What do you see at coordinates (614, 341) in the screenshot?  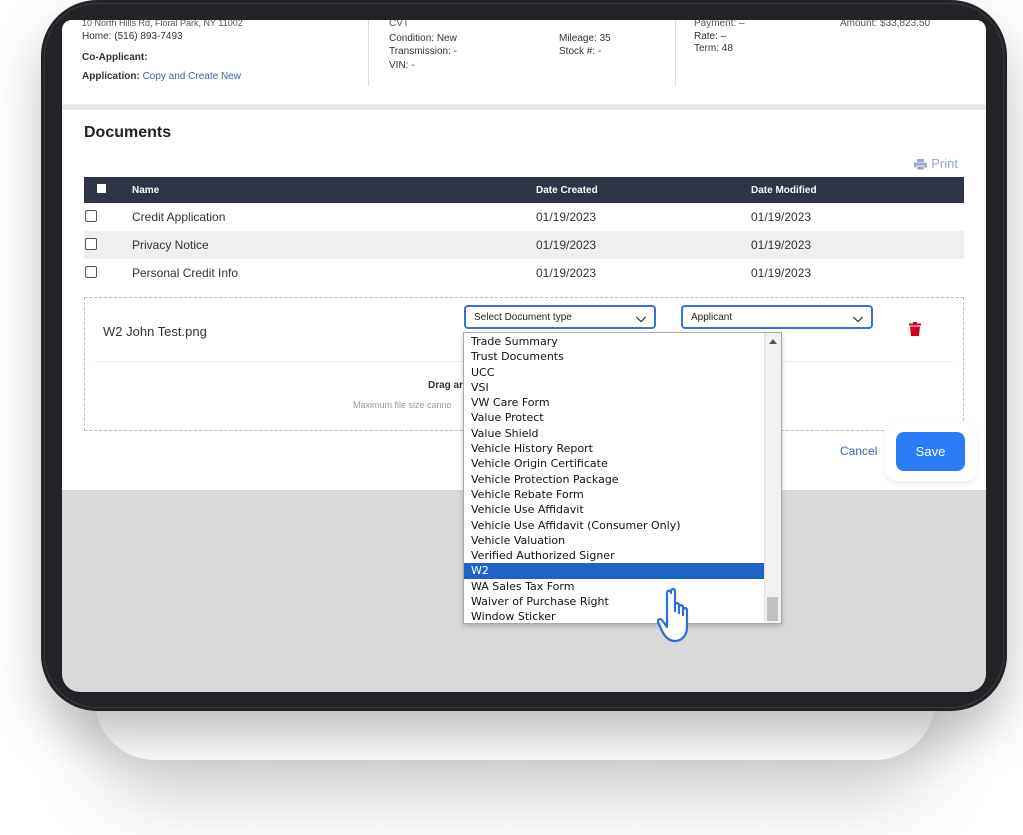 I see `dropdown-option: Trade Summary` at bounding box center [614, 341].